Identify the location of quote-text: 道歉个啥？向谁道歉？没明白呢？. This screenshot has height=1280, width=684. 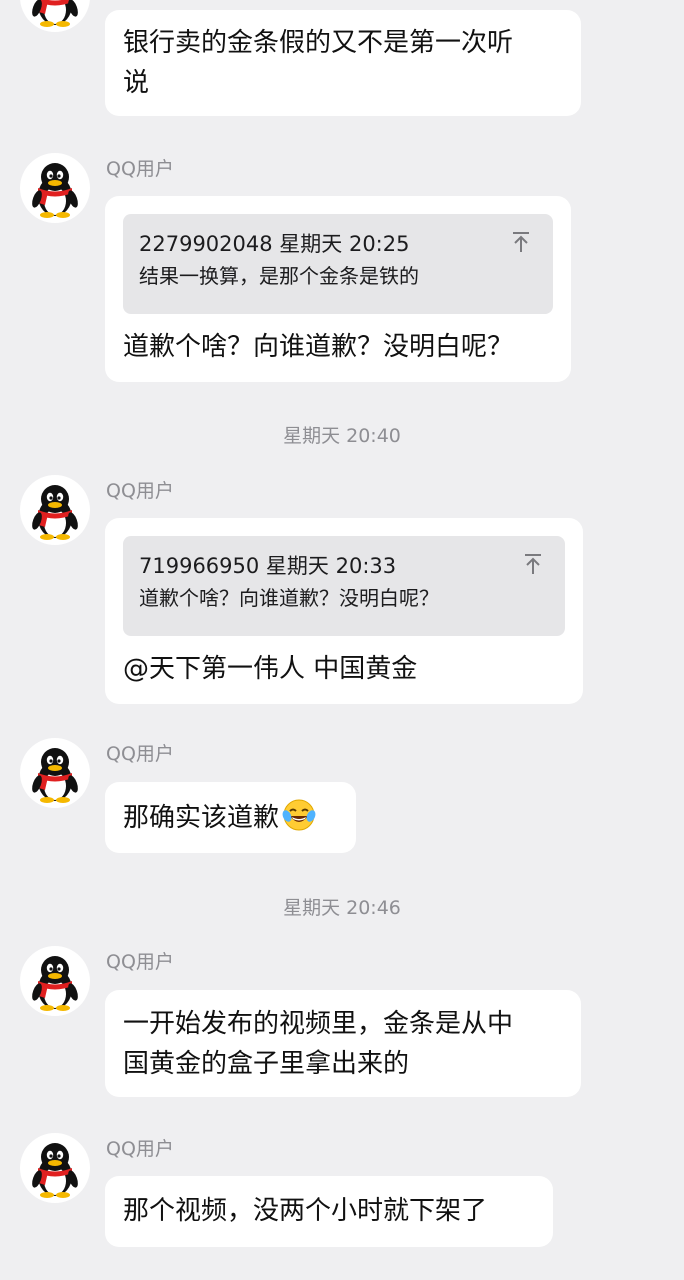
(289, 598).